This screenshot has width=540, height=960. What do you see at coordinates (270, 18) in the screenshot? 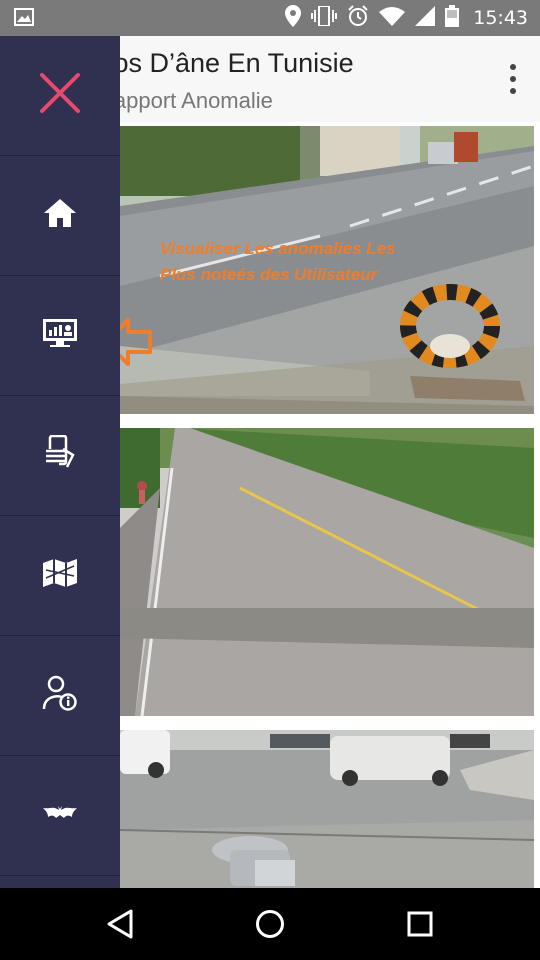
I see `status-bar: 15:43` at bounding box center [270, 18].